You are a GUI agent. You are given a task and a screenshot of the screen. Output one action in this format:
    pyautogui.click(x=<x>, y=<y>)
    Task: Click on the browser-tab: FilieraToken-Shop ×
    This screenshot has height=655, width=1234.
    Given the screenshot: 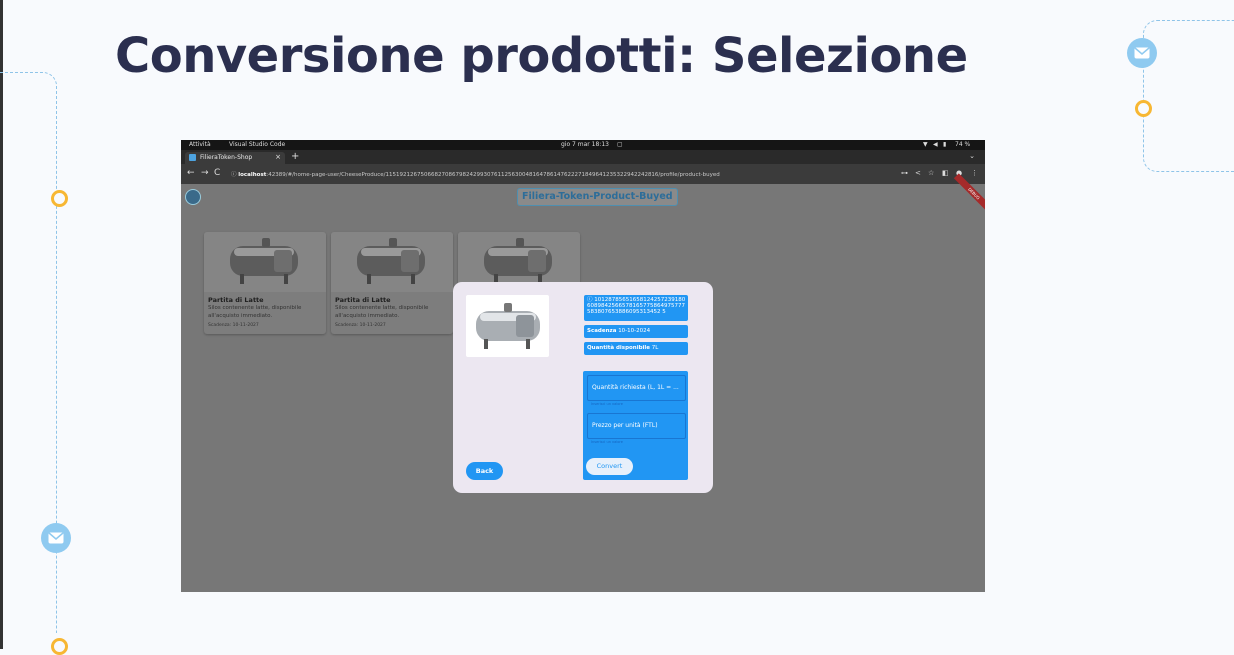 What is the action you would take?
    pyautogui.click(x=235, y=158)
    